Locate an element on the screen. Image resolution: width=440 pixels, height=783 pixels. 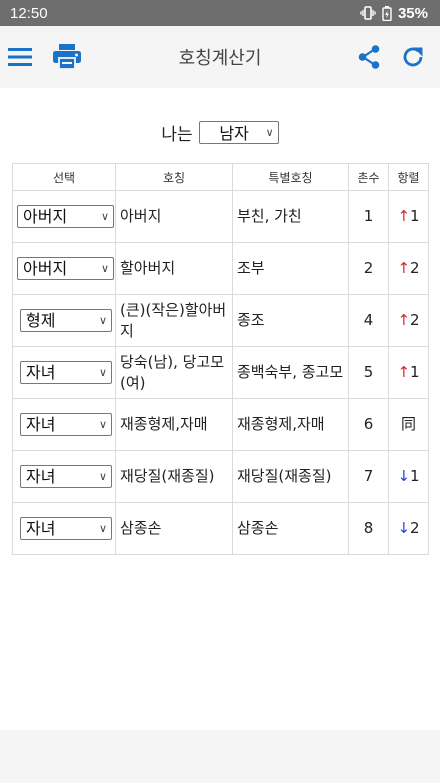
hamburger-menu-icon is located at coordinates (20, 57).